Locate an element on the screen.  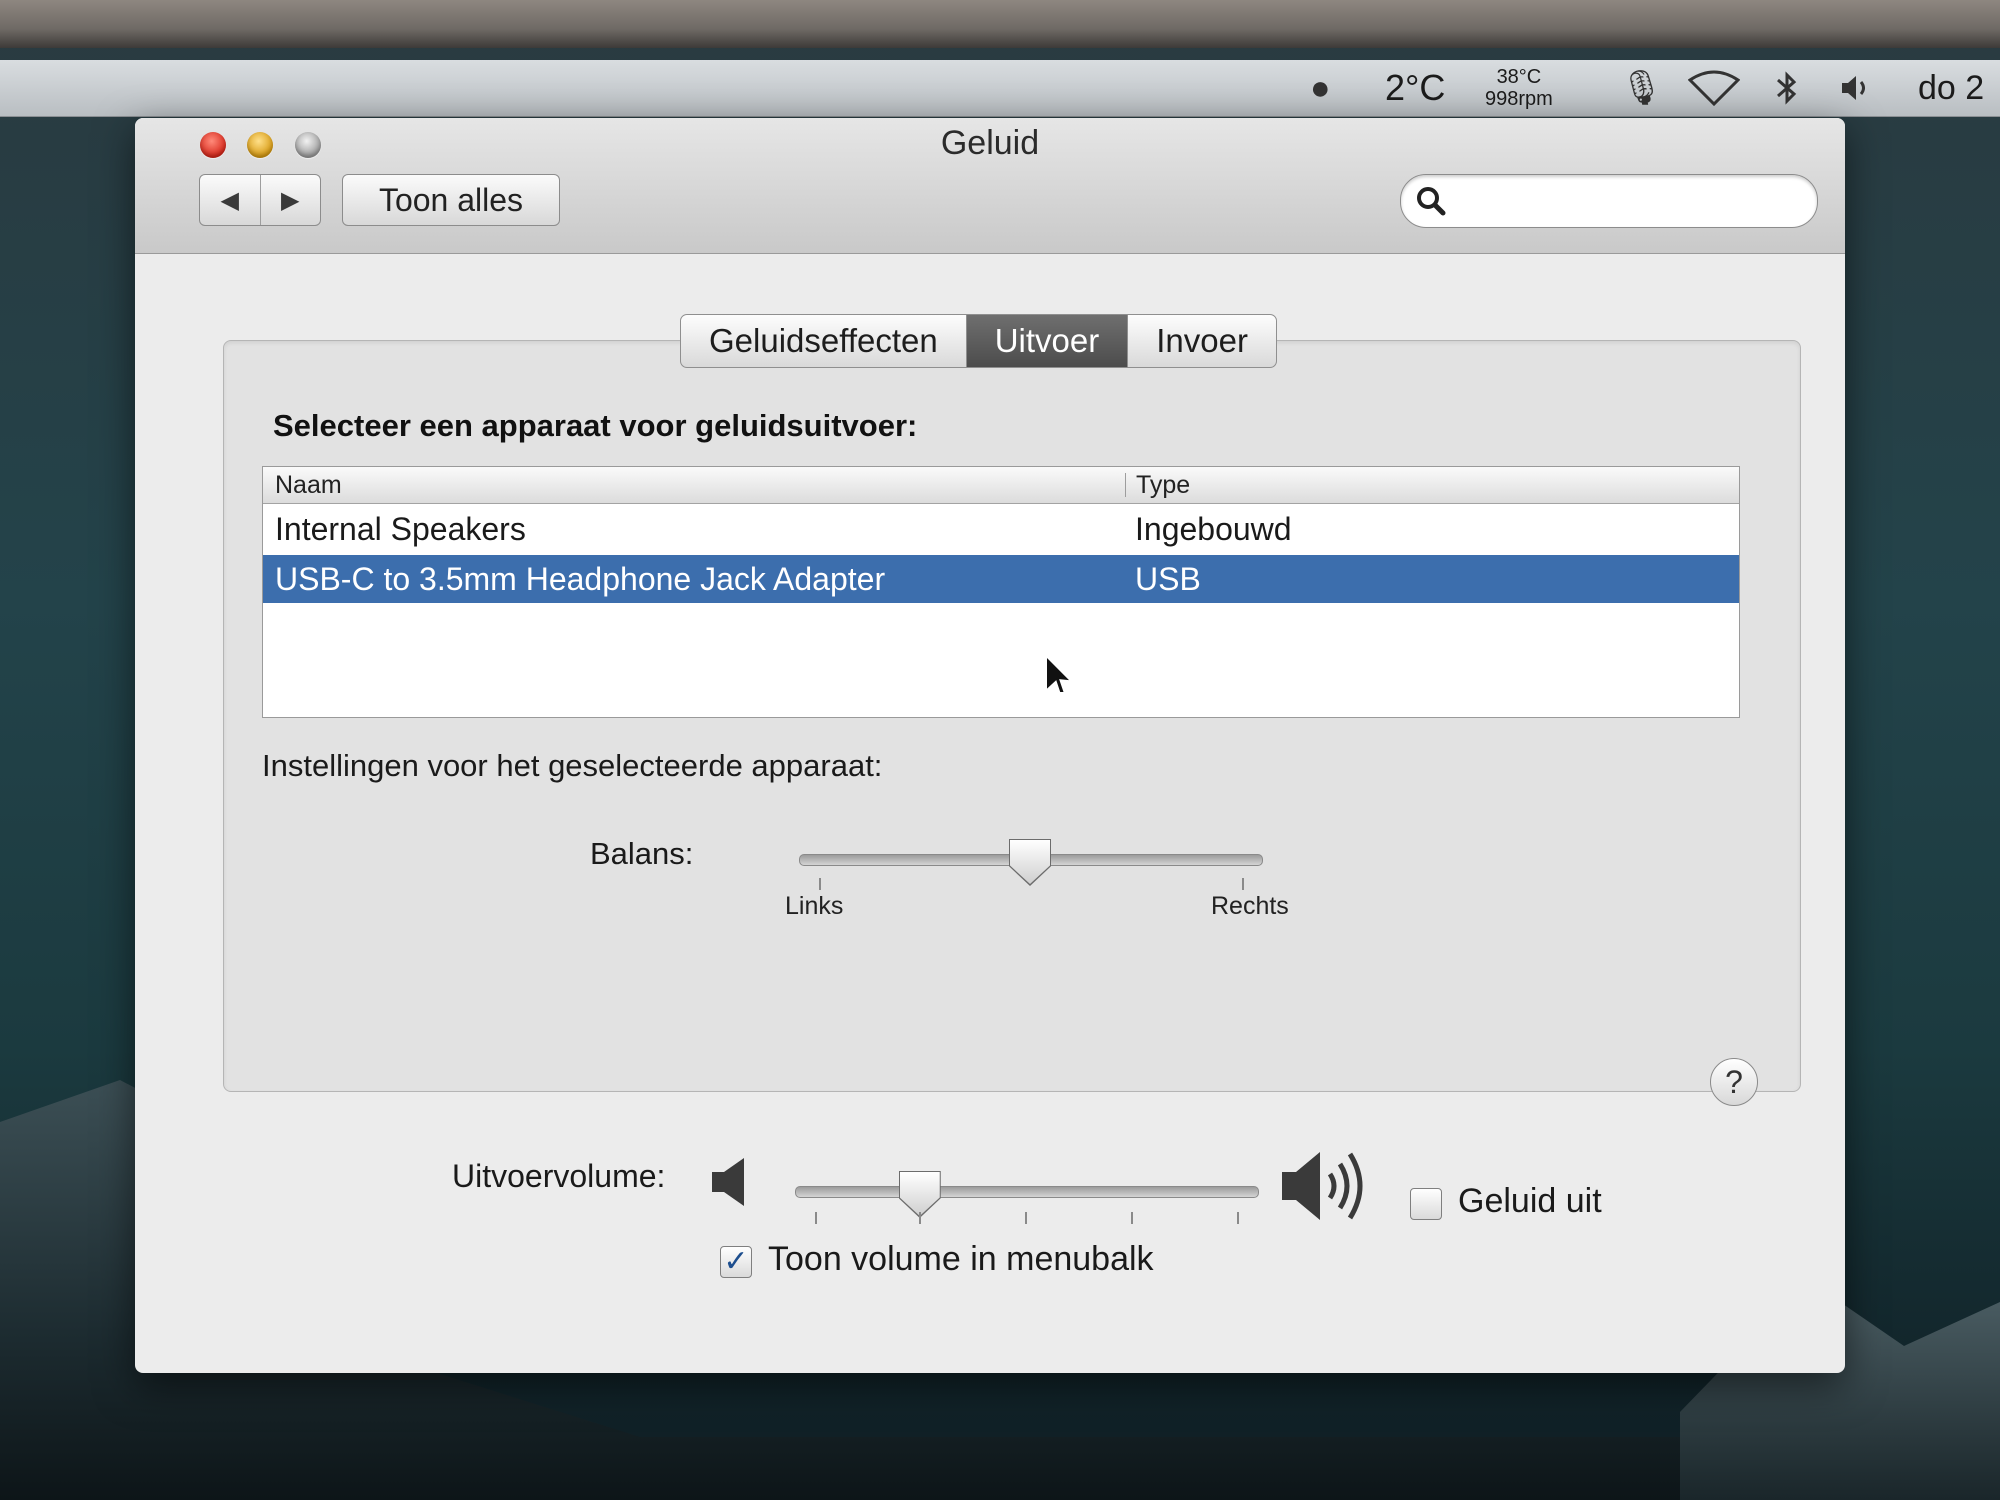
forward-arrow-icon: ▶ is located at coordinates (290, 200).